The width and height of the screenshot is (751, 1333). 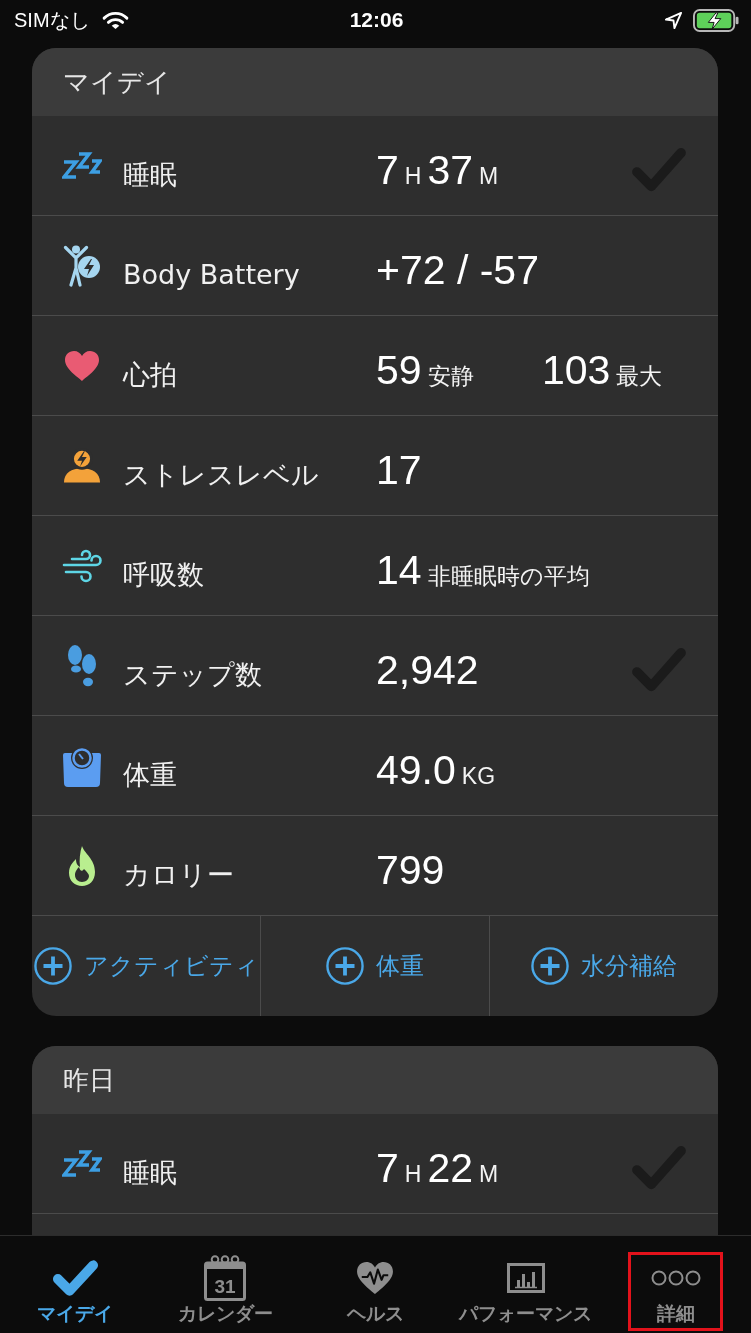 I want to click on metric-row: ストレスレベル 17, so click(x=375, y=466).